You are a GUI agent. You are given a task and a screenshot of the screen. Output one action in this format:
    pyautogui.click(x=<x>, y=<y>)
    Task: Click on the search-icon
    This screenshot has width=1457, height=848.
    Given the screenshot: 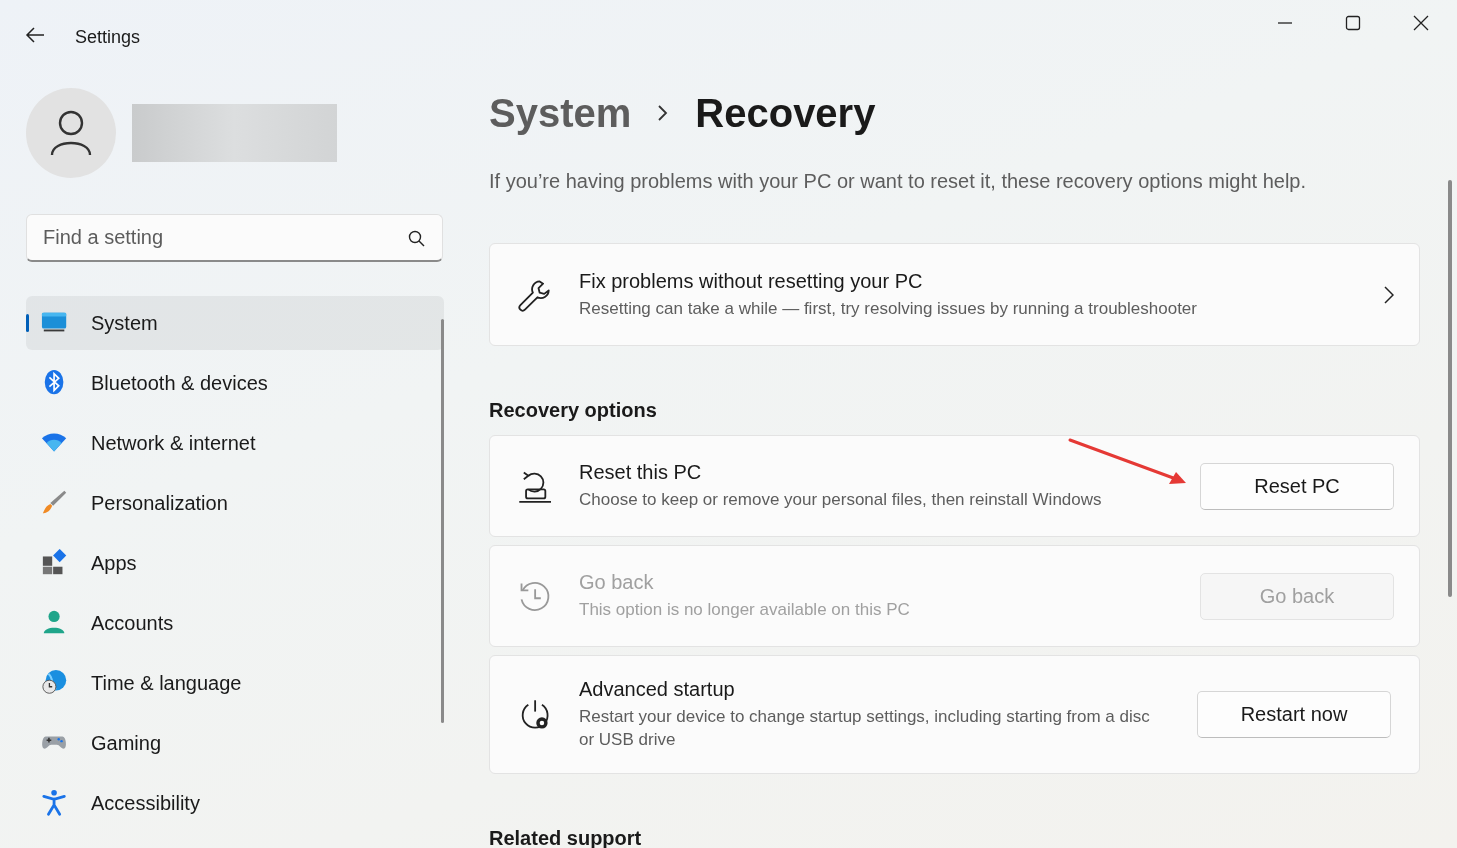 What is the action you would take?
    pyautogui.click(x=416, y=238)
    